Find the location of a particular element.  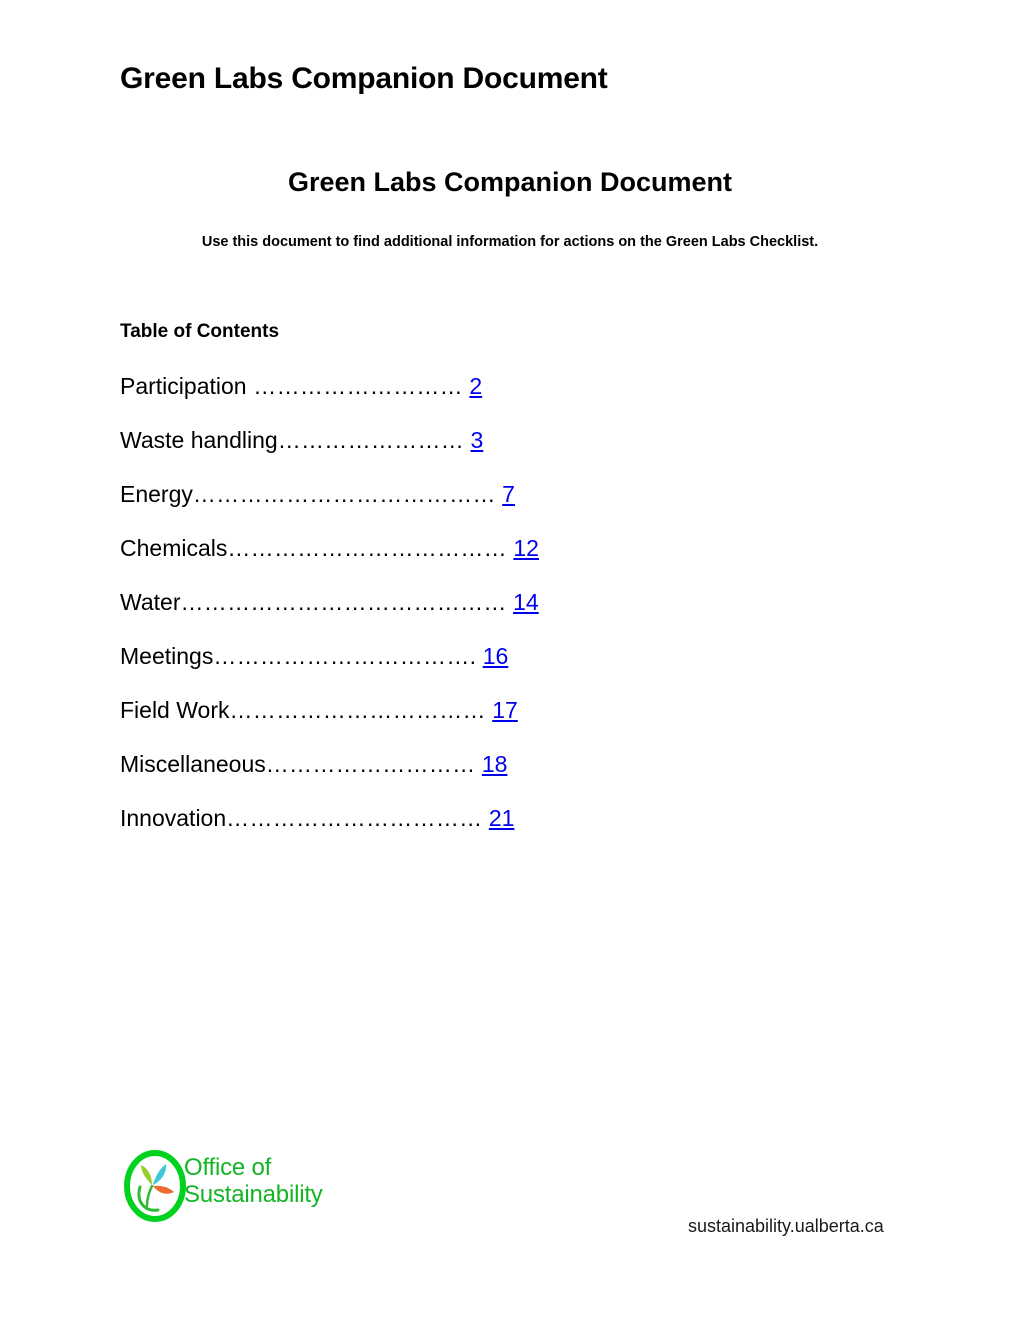

logo-wordmark: Office of Sustainability is located at coordinates (254, 1181).